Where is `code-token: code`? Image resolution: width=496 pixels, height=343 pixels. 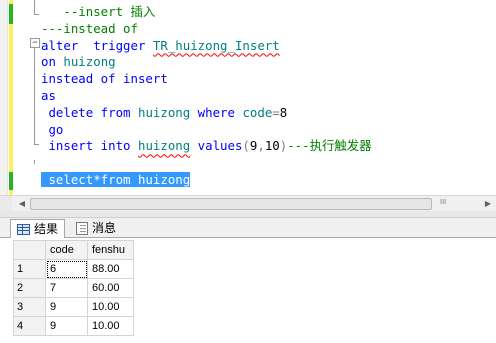 code-token: code is located at coordinates (257, 112).